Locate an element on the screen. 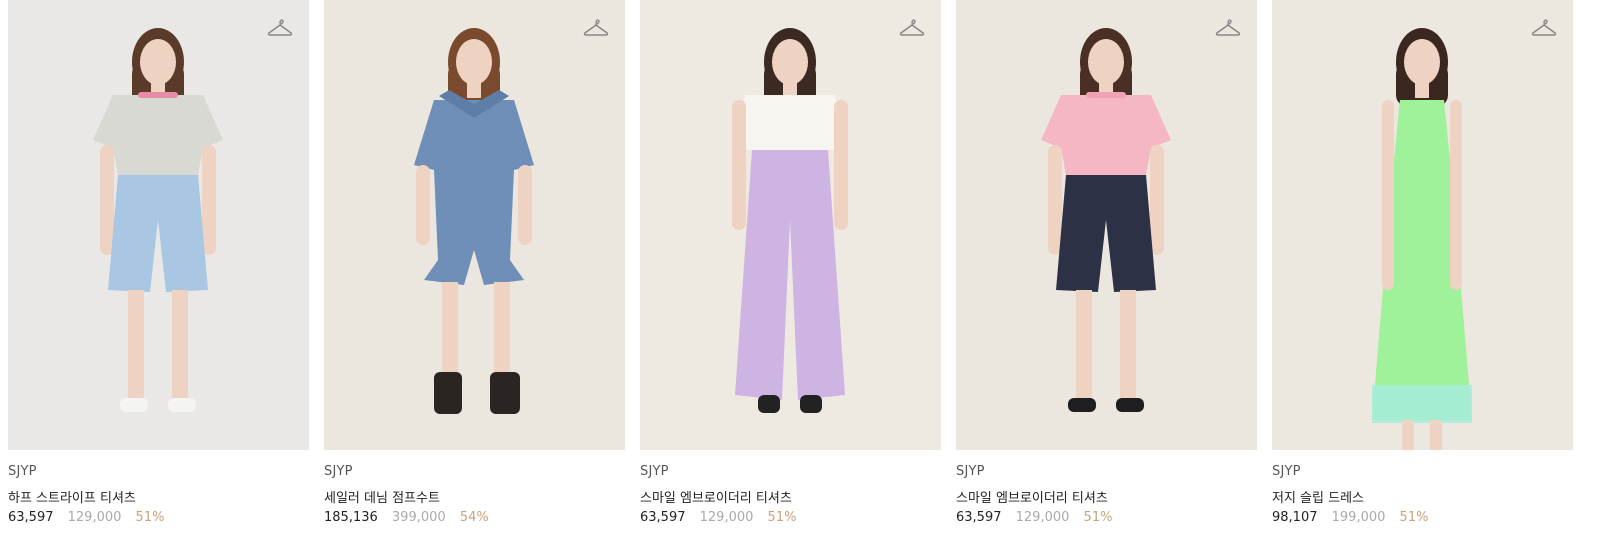  sale-price: 98,107 is located at coordinates (1295, 517).